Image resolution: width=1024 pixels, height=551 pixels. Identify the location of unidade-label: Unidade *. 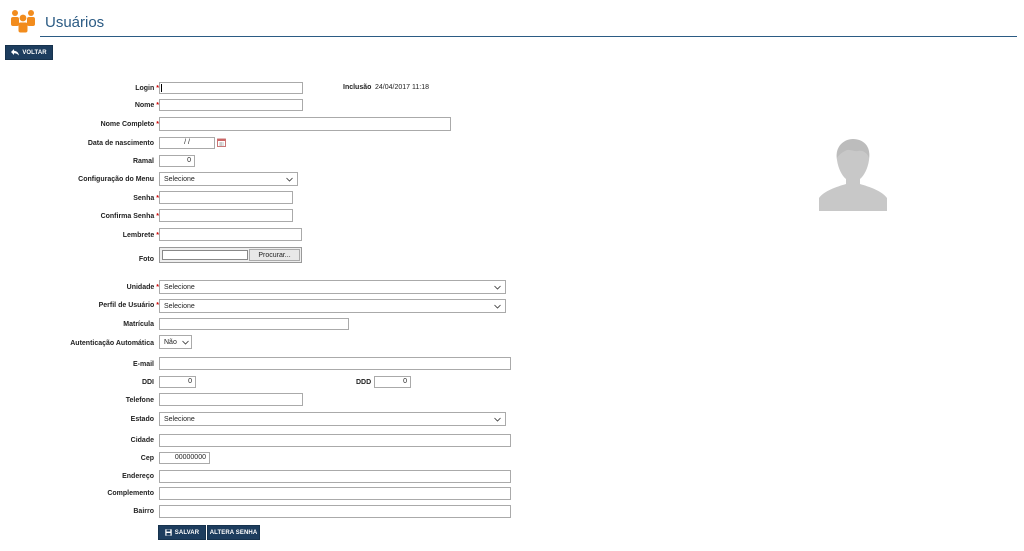
(142, 287).